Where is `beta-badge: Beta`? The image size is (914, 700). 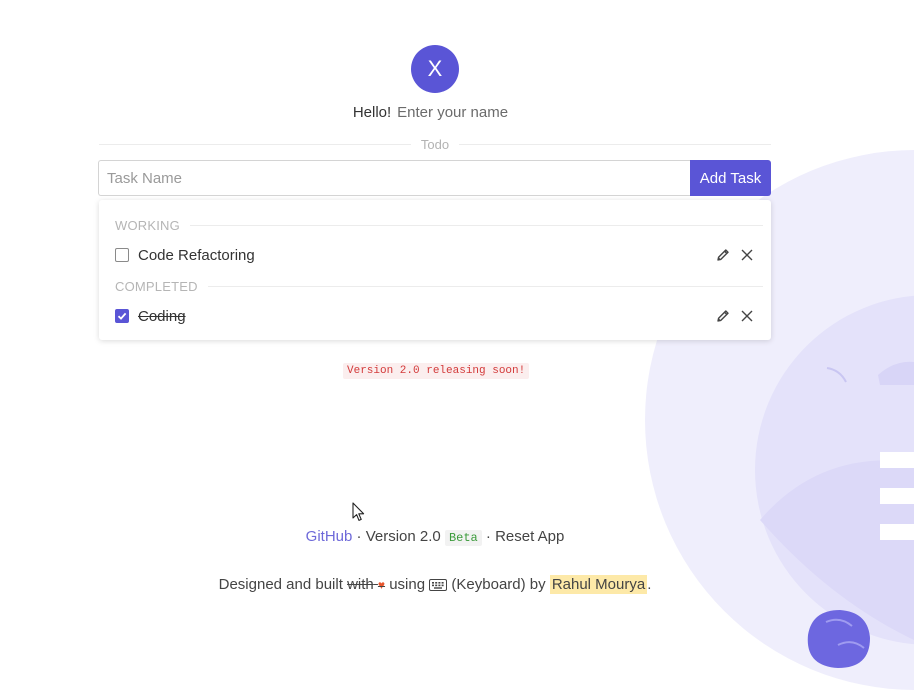 beta-badge: Beta is located at coordinates (463, 538).